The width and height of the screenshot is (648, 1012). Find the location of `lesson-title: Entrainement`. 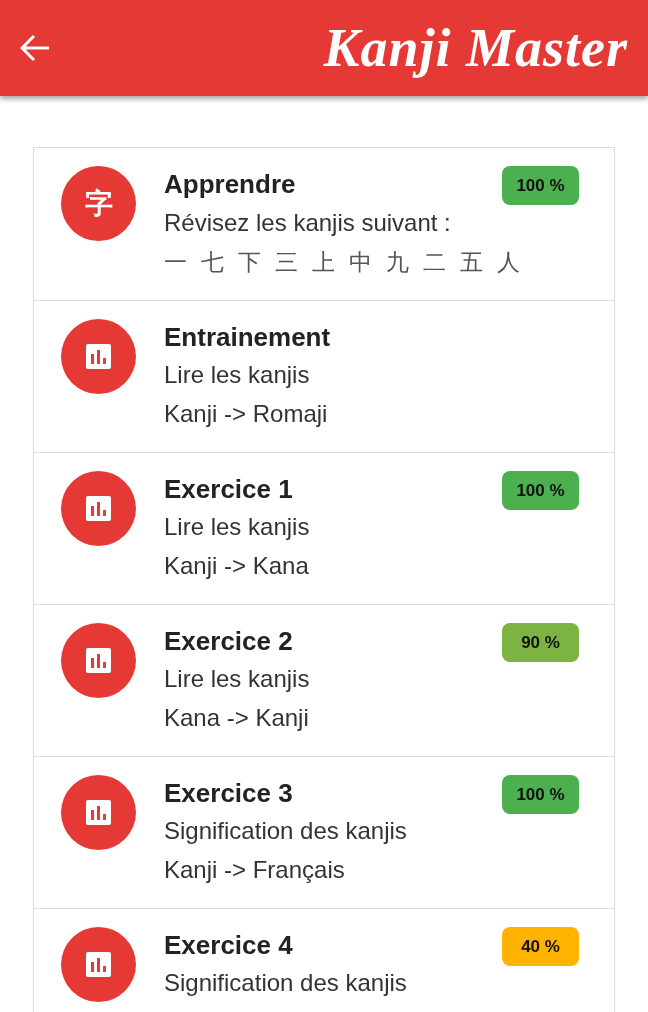

lesson-title: Entrainement is located at coordinates (248, 337).